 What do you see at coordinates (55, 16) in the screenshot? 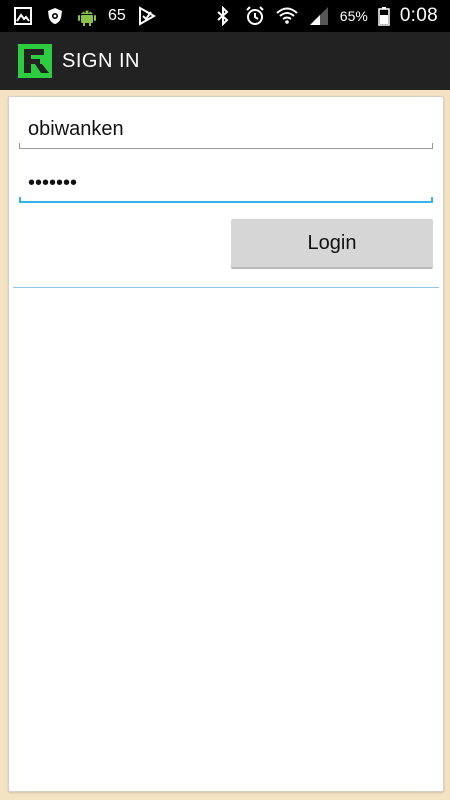
I see `shield-icon` at bounding box center [55, 16].